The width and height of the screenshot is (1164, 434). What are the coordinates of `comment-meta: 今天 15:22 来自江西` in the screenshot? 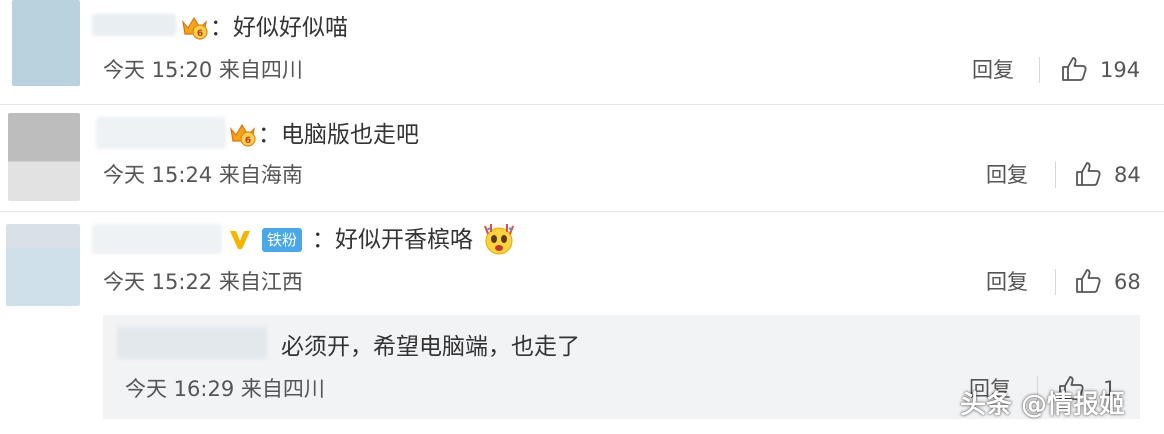 It's located at (203, 282).